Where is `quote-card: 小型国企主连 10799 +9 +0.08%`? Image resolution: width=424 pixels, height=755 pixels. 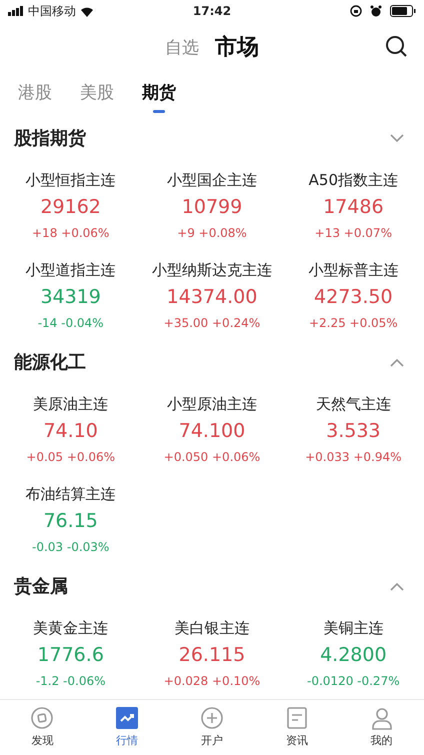
quote-card: 小型国企主连 10799 +9 +0.08% is located at coordinates (212, 205).